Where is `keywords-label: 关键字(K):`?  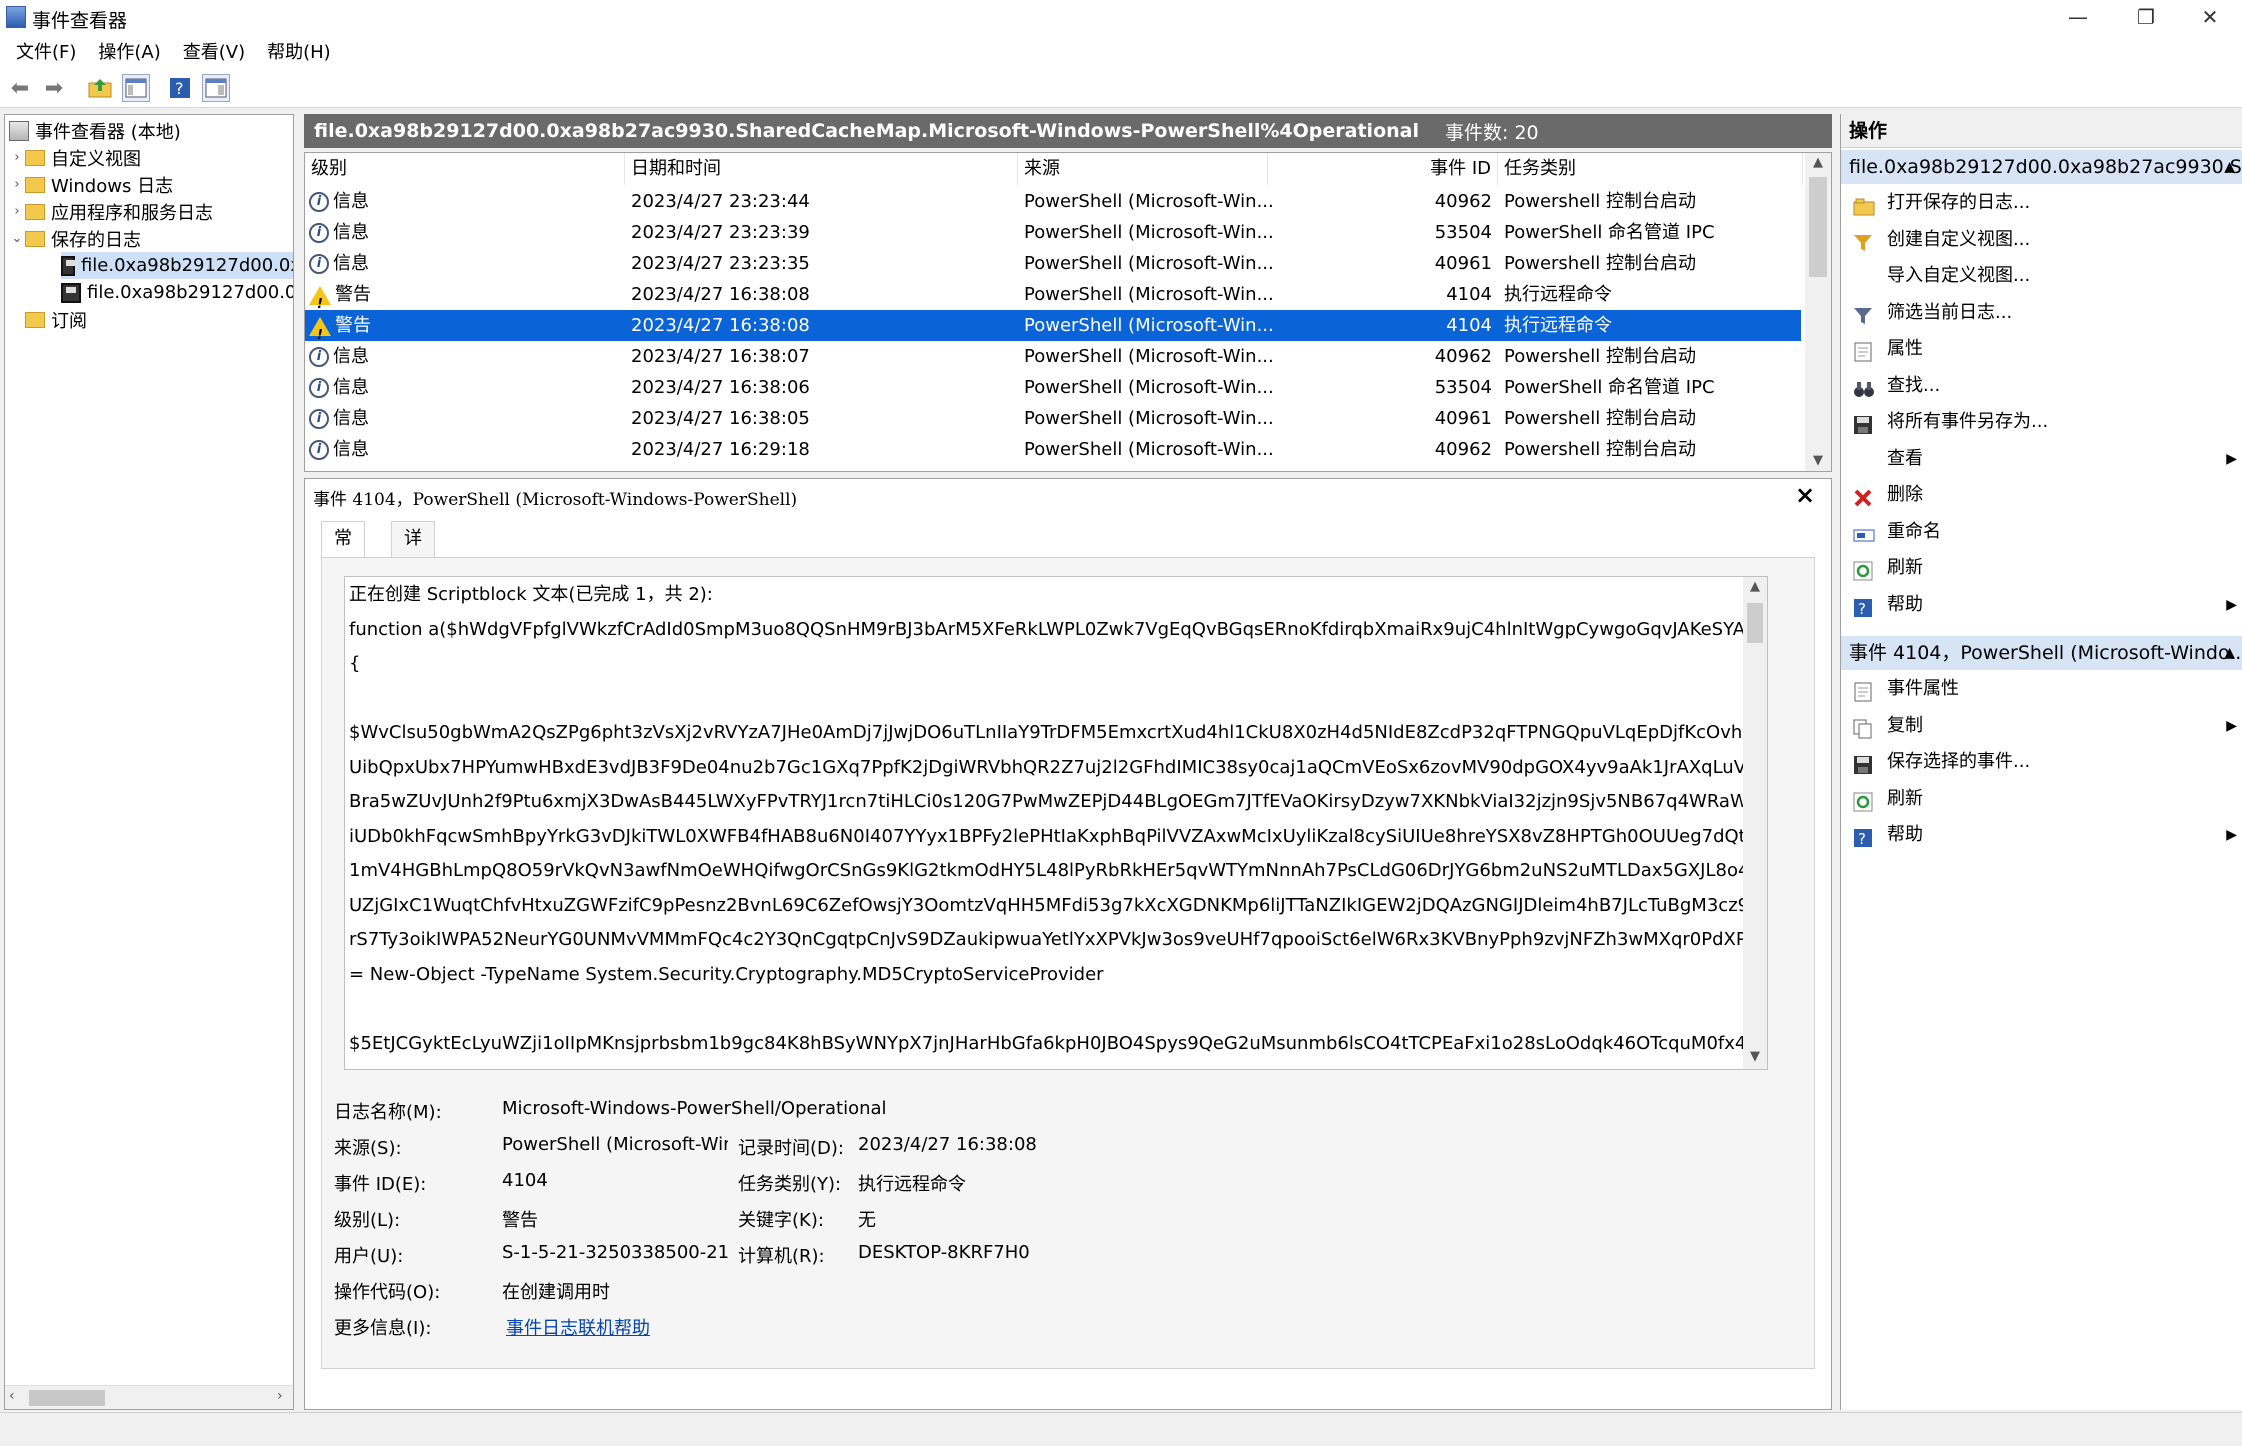
keywords-label: 关键字(K): is located at coordinates (781, 1220).